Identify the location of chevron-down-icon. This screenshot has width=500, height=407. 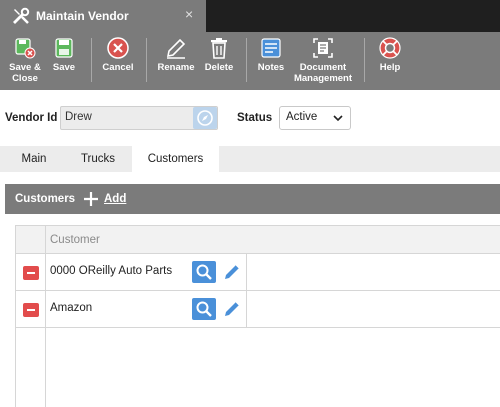
(338, 118).